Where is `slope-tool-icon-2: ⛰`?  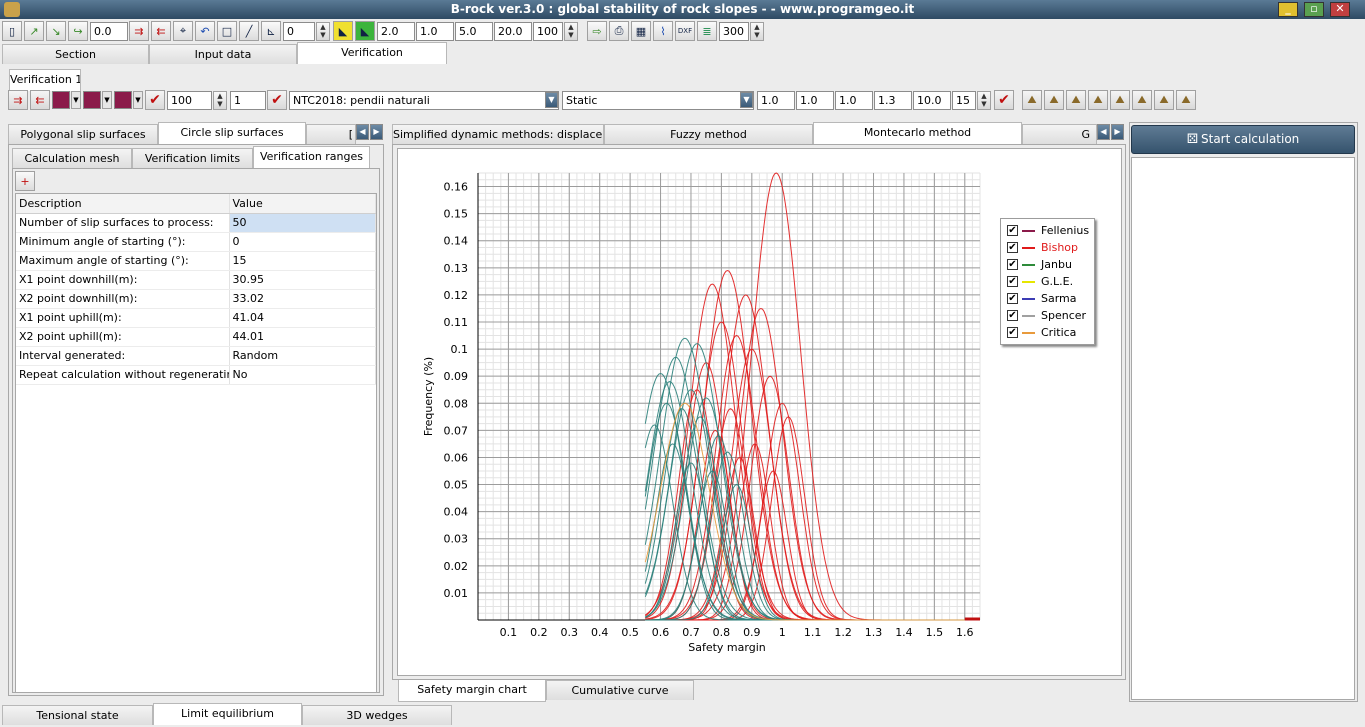
slope-tool-icon-2: ⛰ is located at coordinates (1054, 100).